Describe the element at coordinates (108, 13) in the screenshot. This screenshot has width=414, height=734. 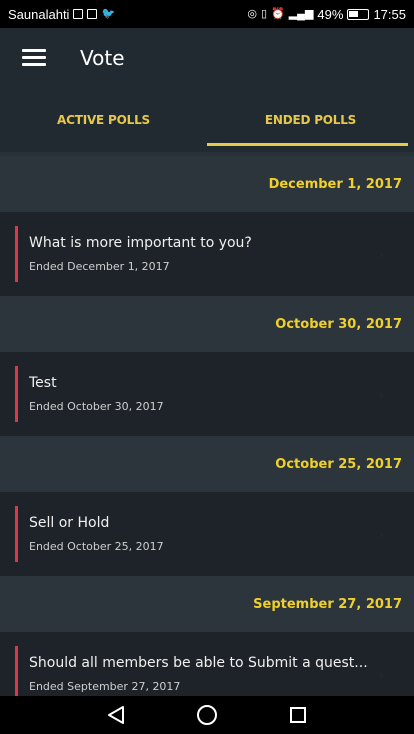
I see `twitter-bird-icon: 🐦` at that location.